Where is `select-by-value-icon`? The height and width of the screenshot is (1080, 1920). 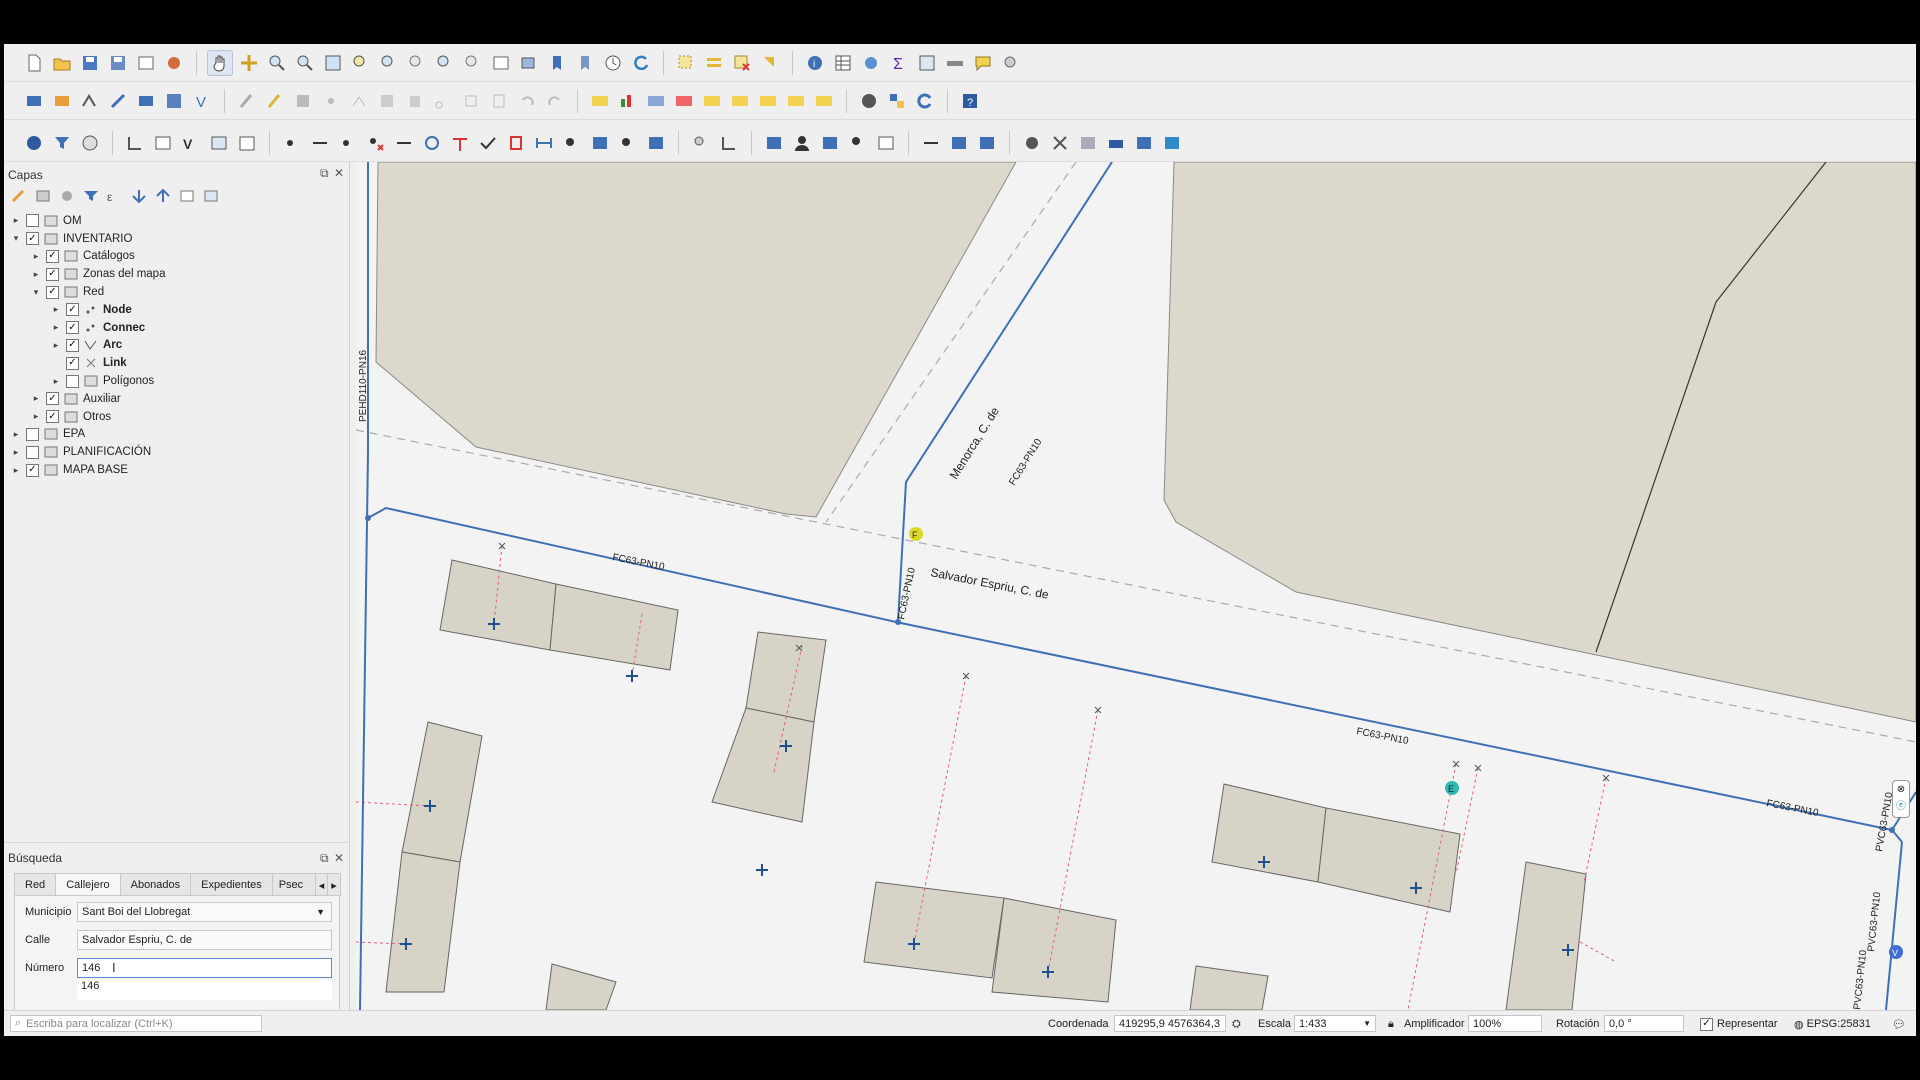
select-by-value-icon is located at coordinates (714, 63).